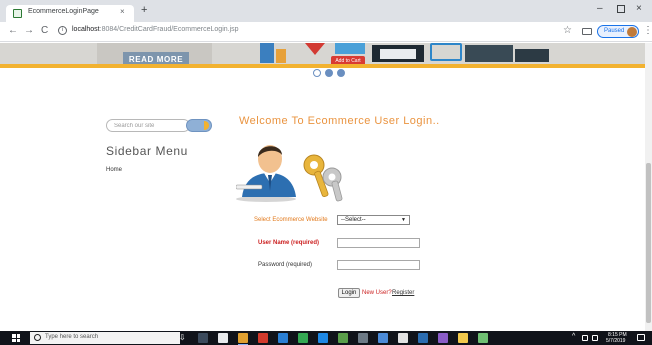 This screenshot has height=345, width=652. Describe the element at coordinates (350, 48) in the screenshot. I see `shop-item-icon` at that location.